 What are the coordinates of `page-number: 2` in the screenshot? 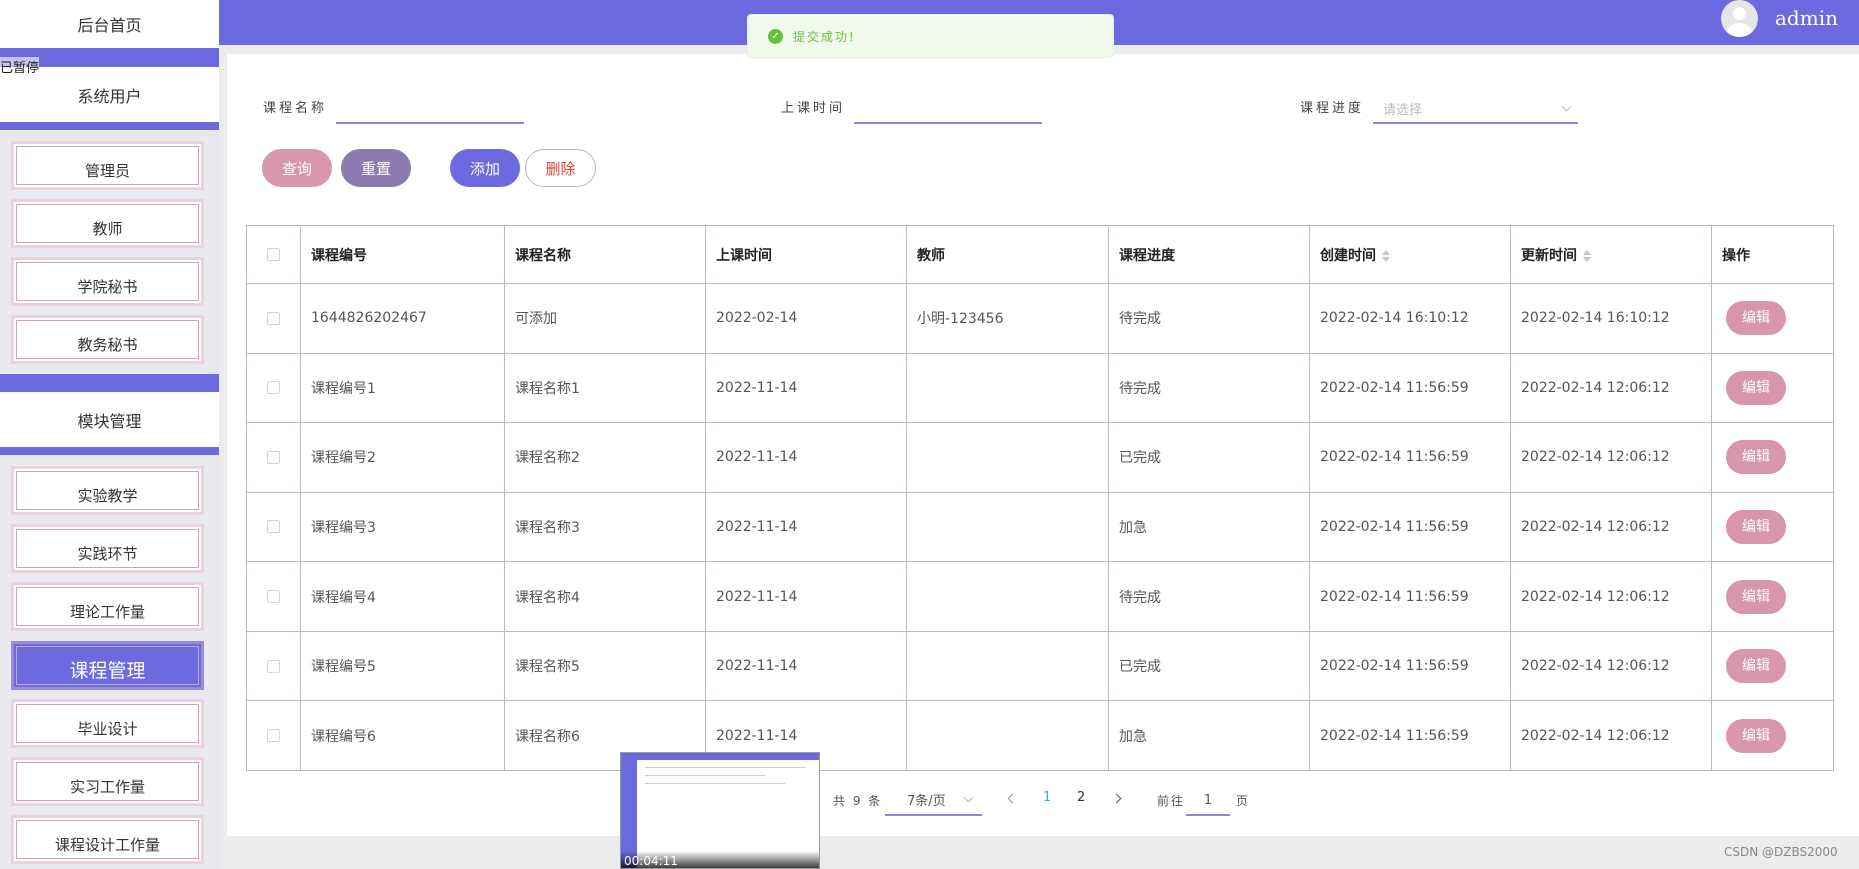 It's located at (1081, 797).